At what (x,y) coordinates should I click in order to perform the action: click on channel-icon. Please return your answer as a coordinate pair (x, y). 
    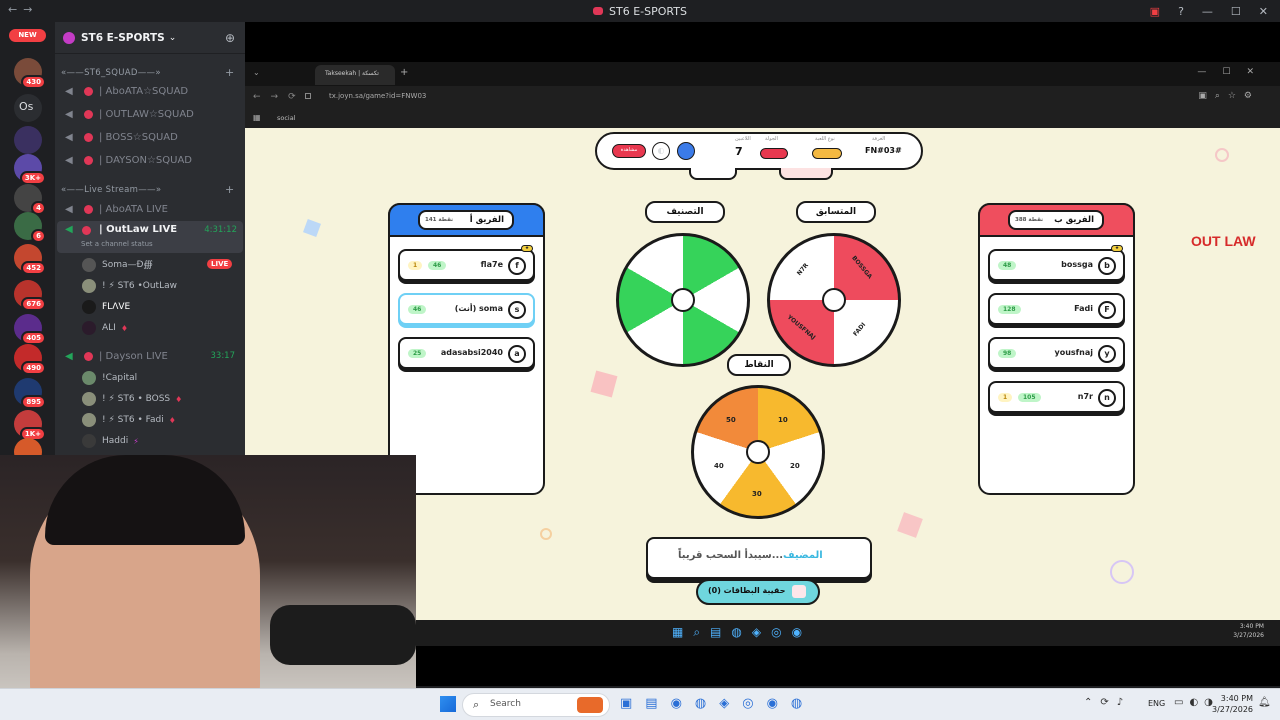
    Looking at the image, I should click on (88, 114).